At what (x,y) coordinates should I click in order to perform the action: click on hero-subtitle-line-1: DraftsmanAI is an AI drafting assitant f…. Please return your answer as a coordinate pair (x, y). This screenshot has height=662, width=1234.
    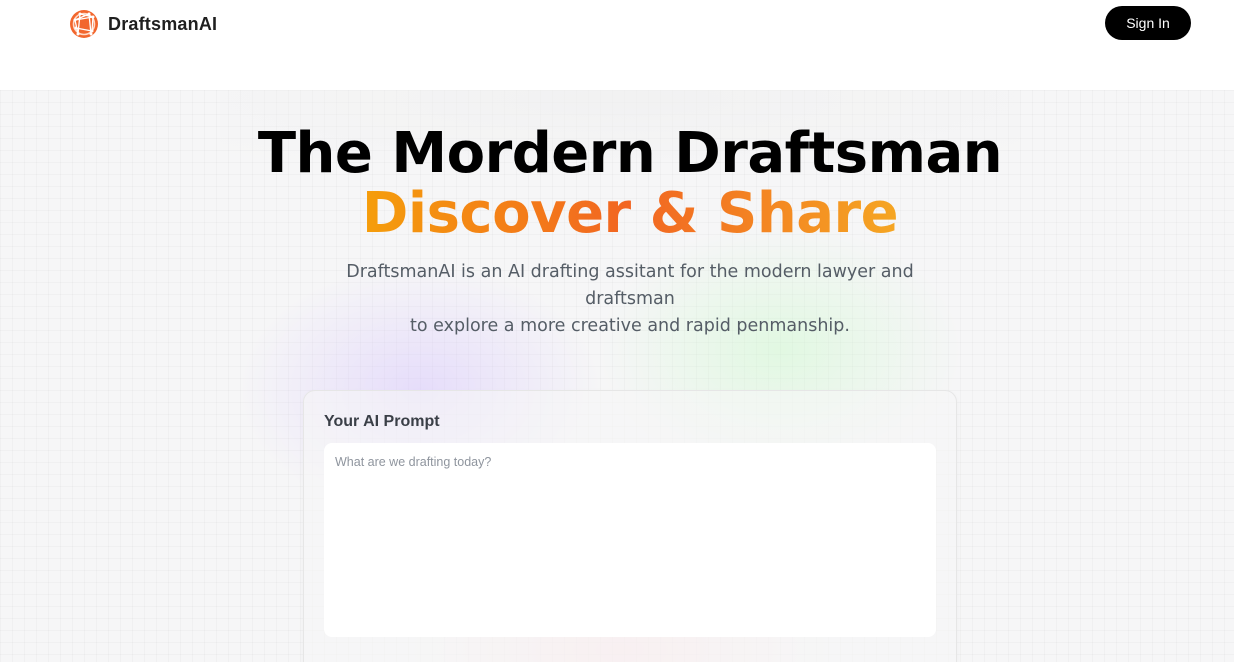
    Looking at the image, I should click on (630, 285).